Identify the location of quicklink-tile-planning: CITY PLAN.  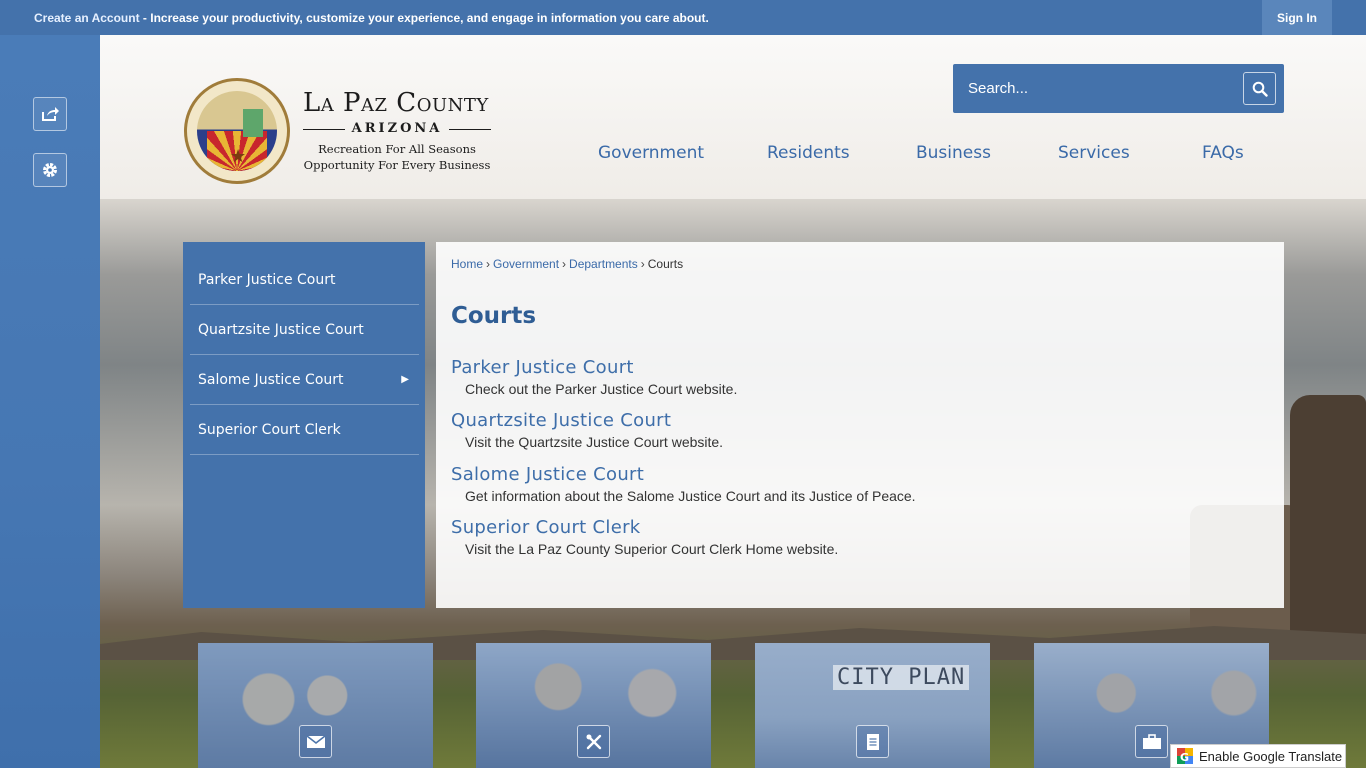
(872, 705).